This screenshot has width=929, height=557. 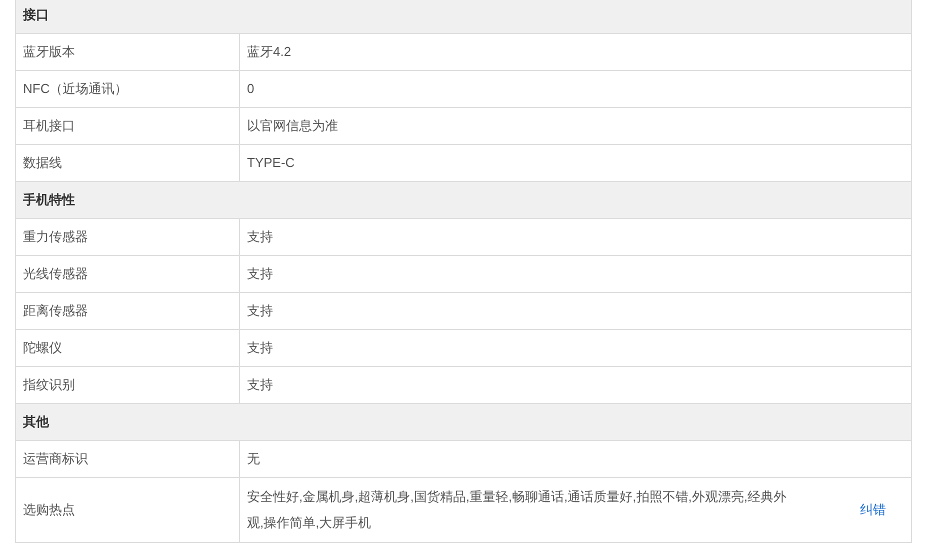 What do you see at coordinates (128, 89) in the screenshot?
I see `spec-label: NFC（近场通讯）` at bounding box center [128, 89].